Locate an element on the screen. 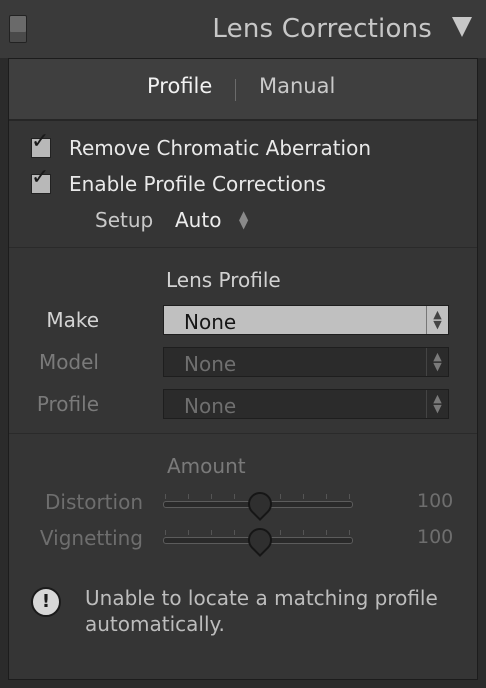  model-label: Model is located at coordinates (68, 362).